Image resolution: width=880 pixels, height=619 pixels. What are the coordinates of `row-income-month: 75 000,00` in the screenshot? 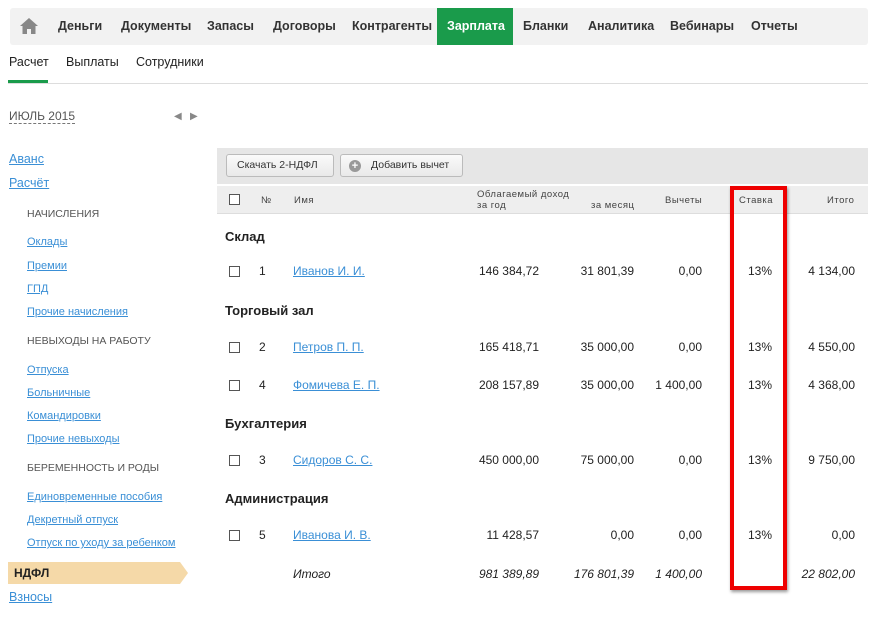 It's located at (607, 460).